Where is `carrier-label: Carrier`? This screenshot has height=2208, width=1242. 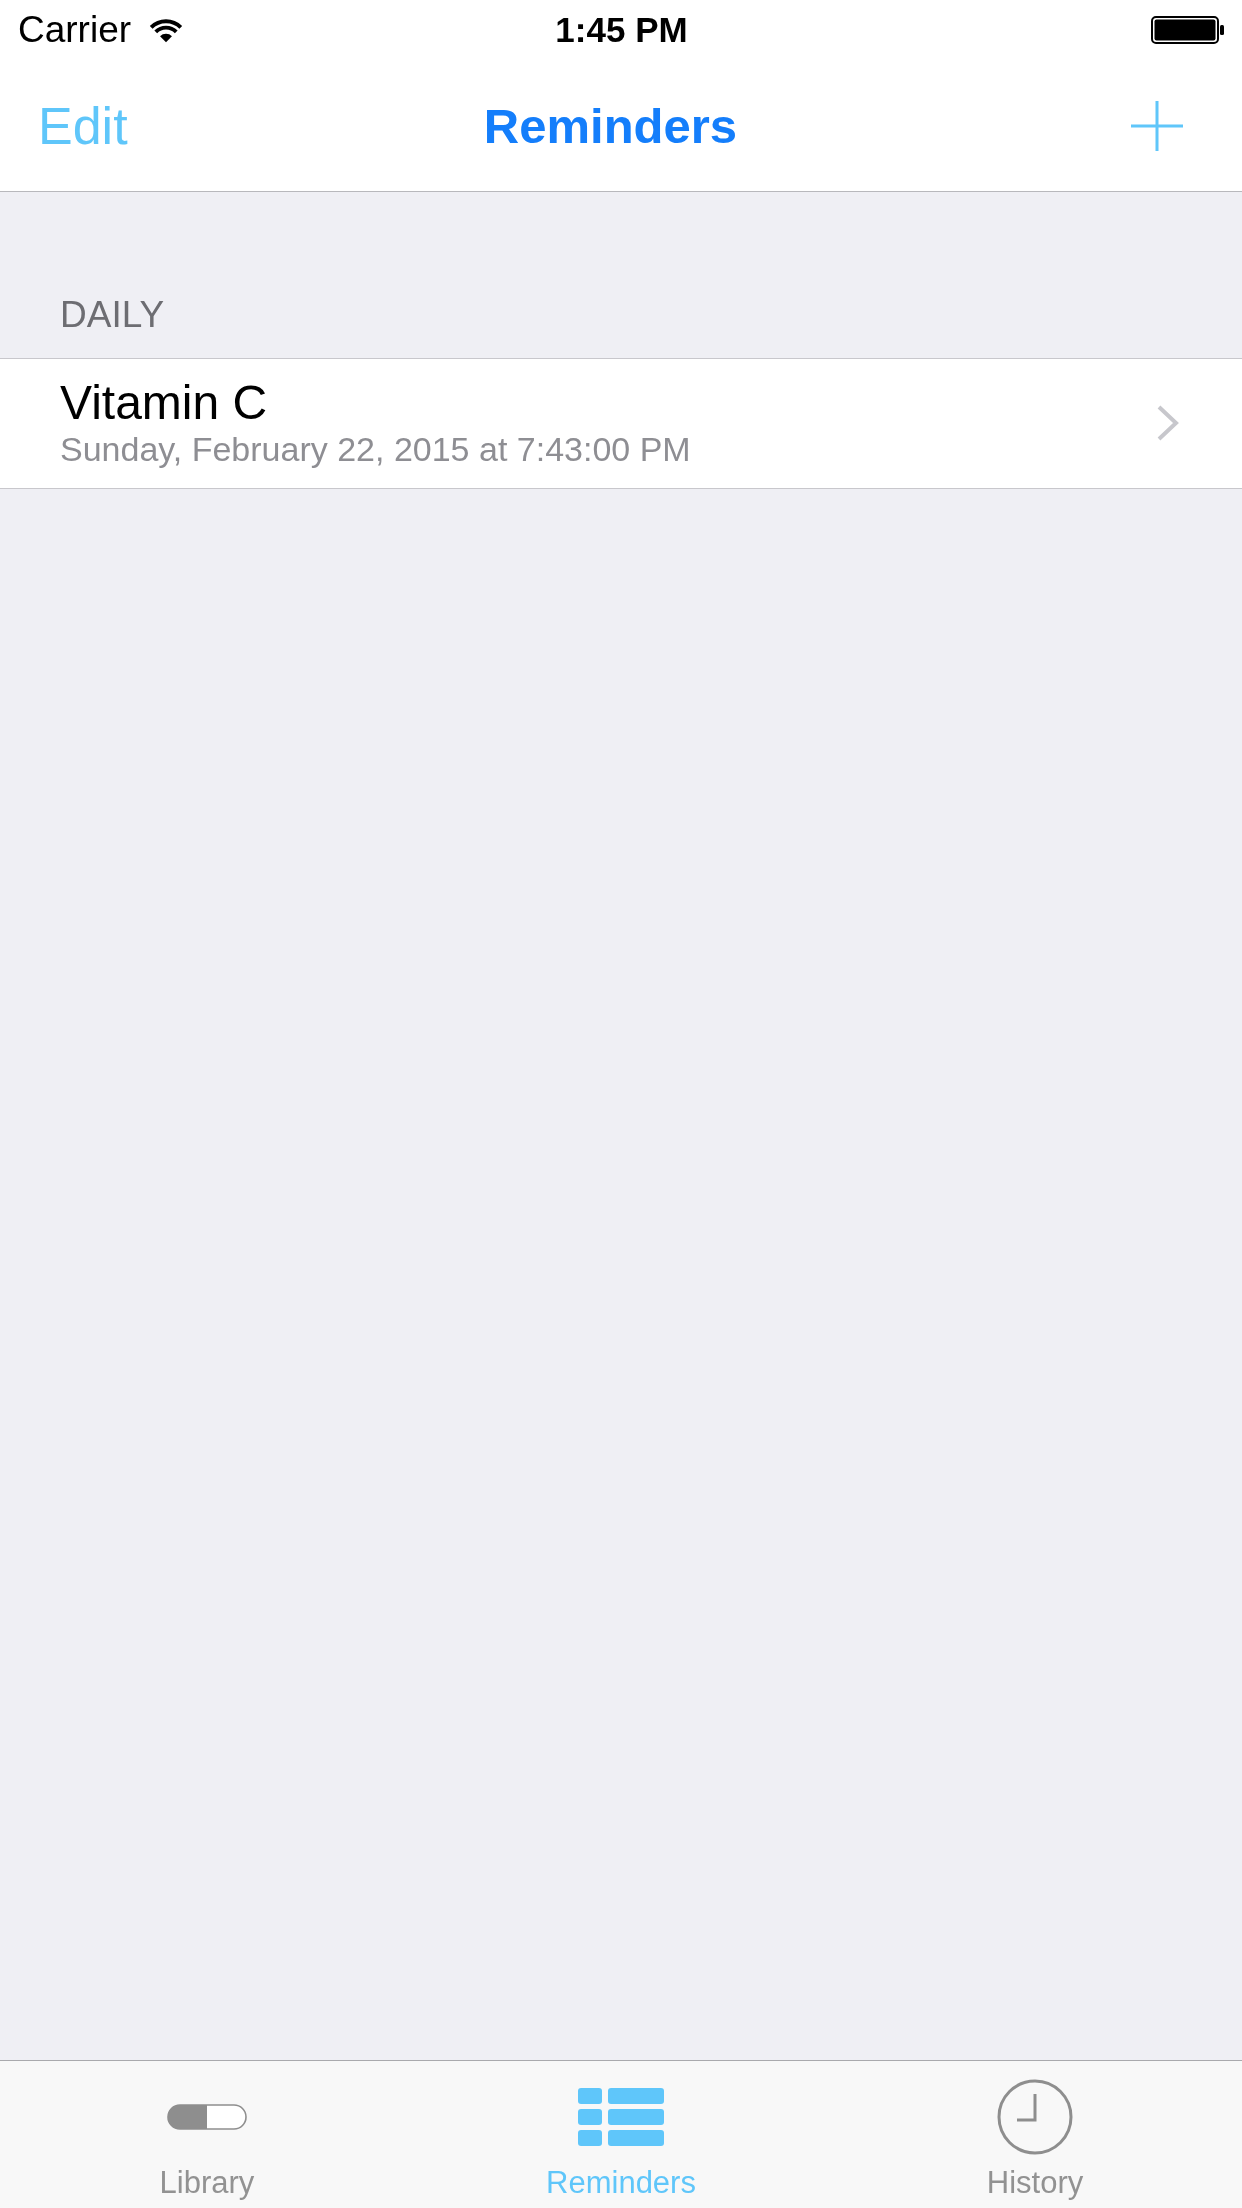 carrier-label: Carrier is located at coordinates (75, 30).